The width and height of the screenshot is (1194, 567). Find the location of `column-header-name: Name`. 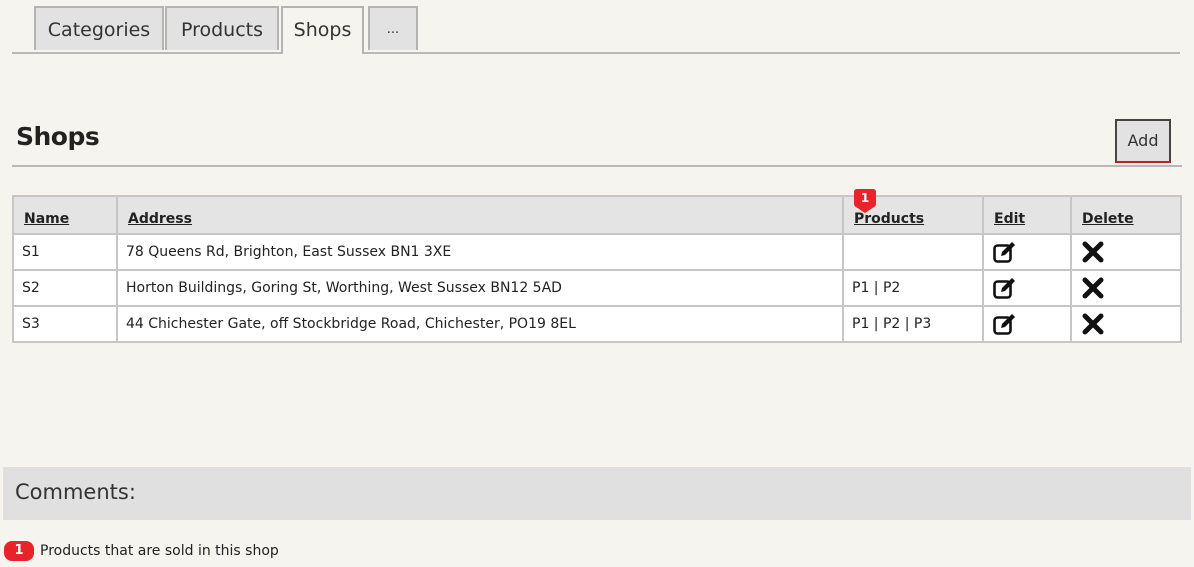

column-header-name: Name is located at coordinates (65, 215).